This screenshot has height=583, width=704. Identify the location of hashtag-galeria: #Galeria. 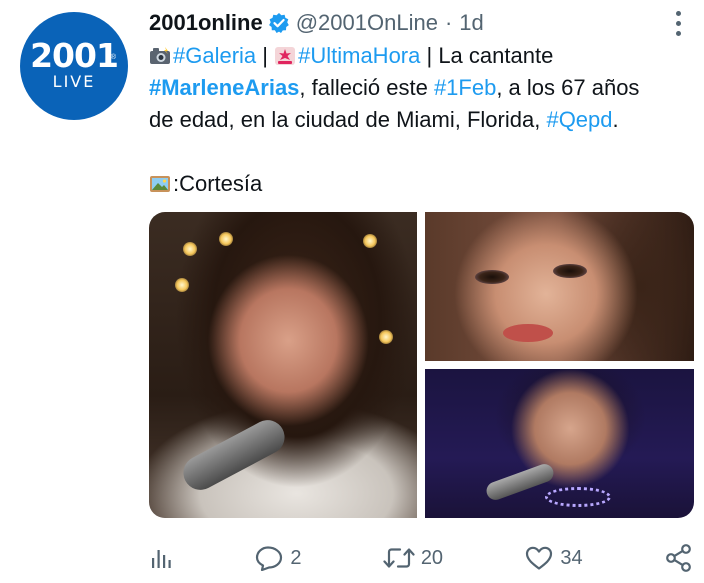
(214, 55).